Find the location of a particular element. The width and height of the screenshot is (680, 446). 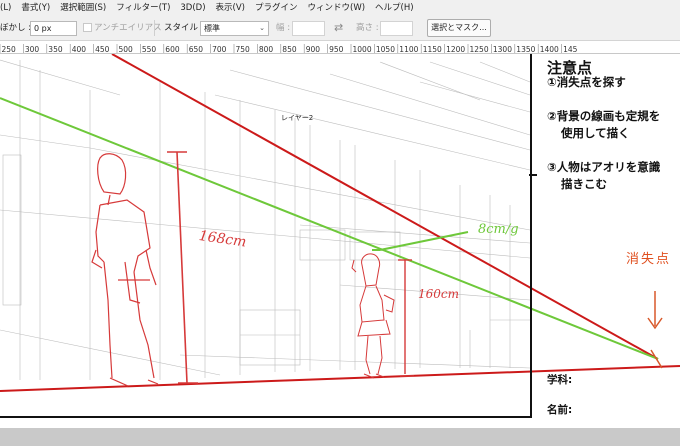

feather-label: ぼかし : is located at coordinates (16, 28).